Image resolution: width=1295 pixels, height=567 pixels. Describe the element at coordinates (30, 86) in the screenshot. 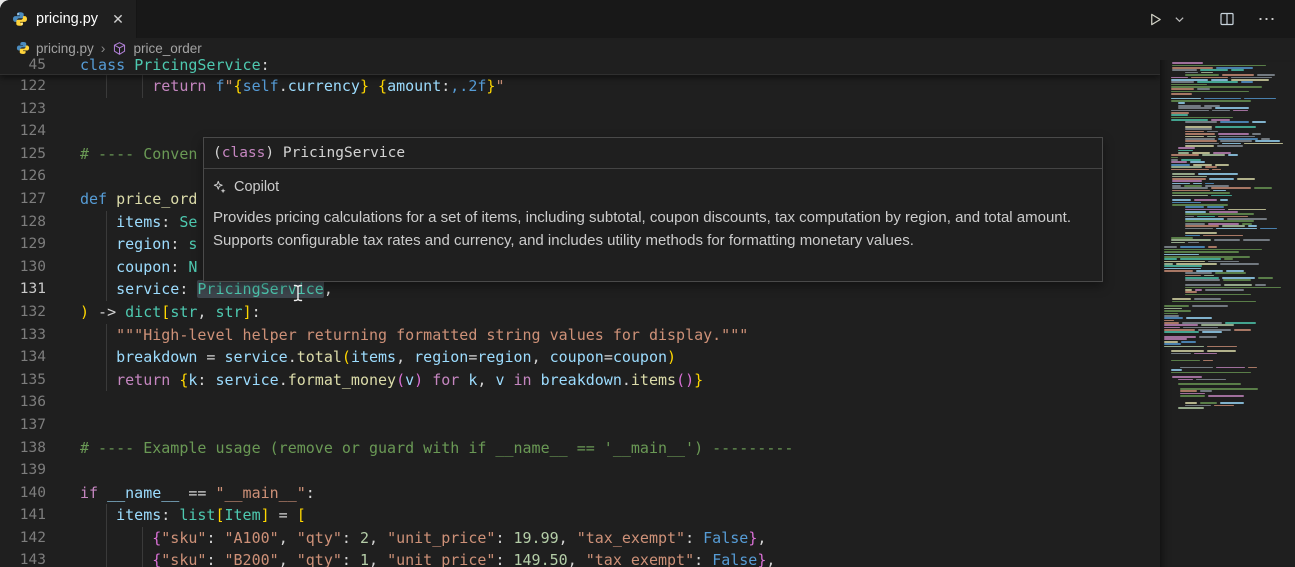

I see `line-number: 122` at that location.